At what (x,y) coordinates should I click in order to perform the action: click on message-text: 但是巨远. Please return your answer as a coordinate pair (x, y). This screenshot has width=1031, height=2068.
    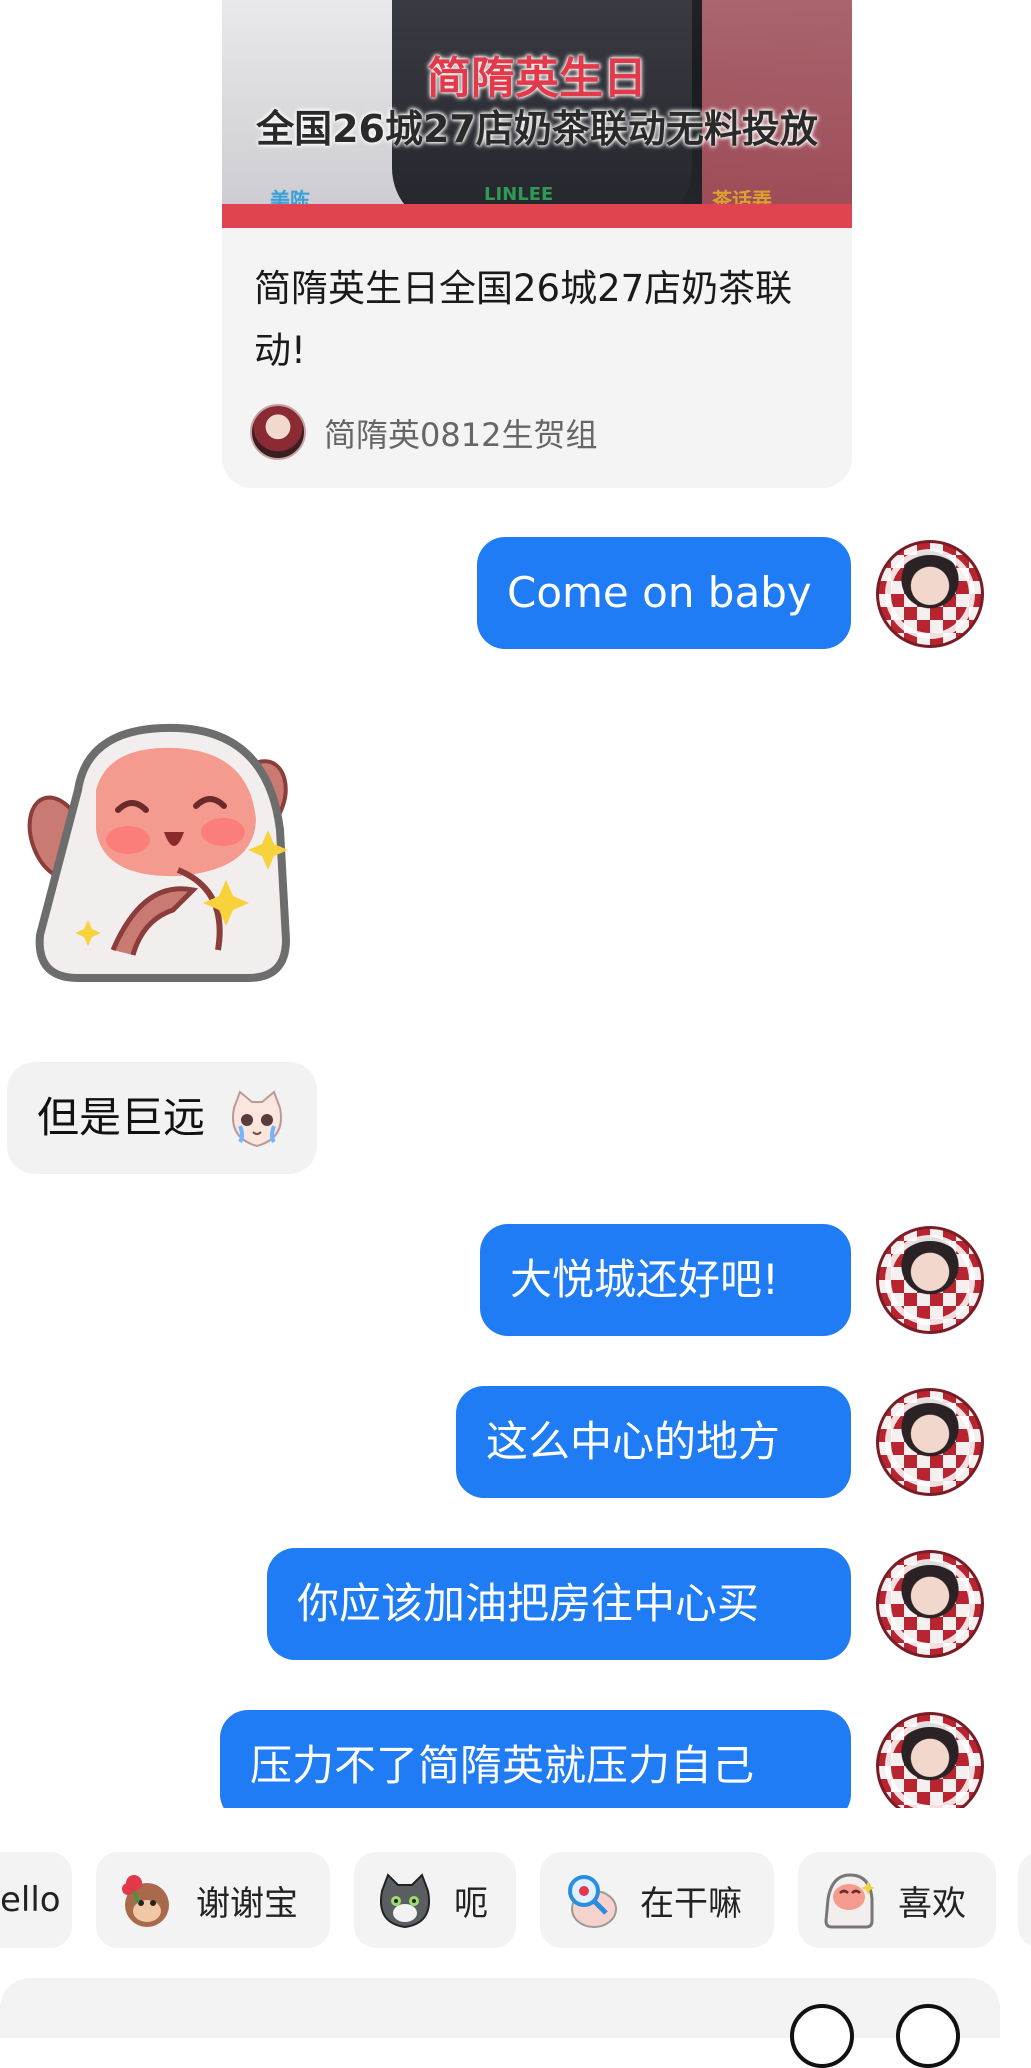
    Looking at the image, I should click on (121, 1117).